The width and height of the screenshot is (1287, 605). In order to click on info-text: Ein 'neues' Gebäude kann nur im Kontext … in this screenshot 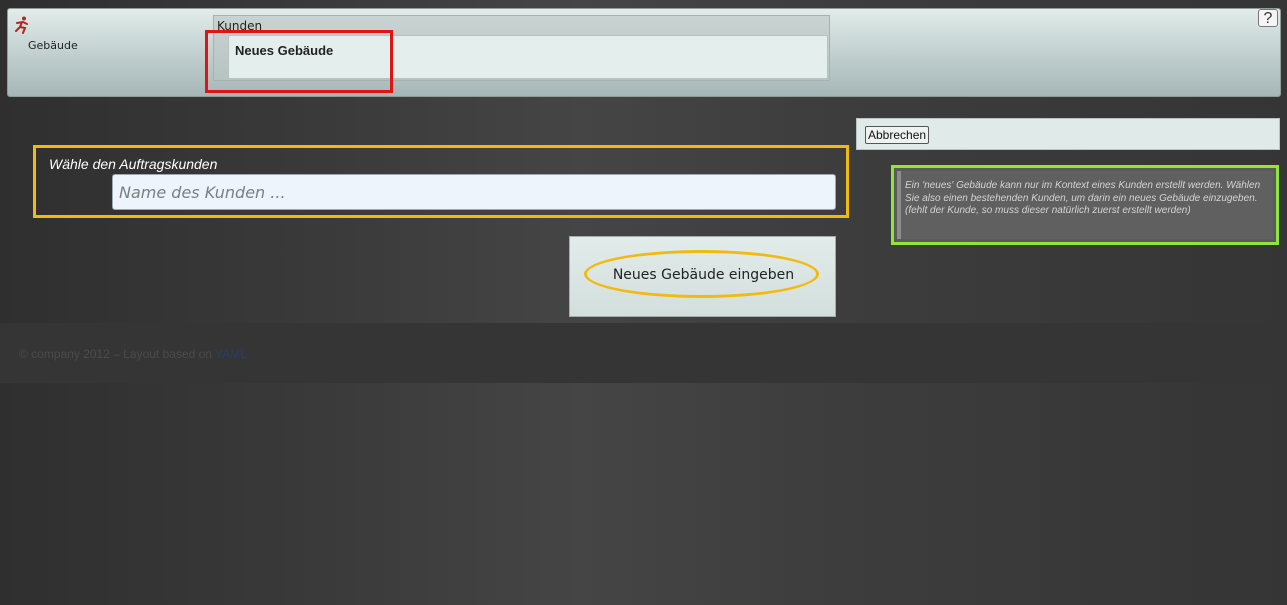, I will do `click(1085, 205)`.